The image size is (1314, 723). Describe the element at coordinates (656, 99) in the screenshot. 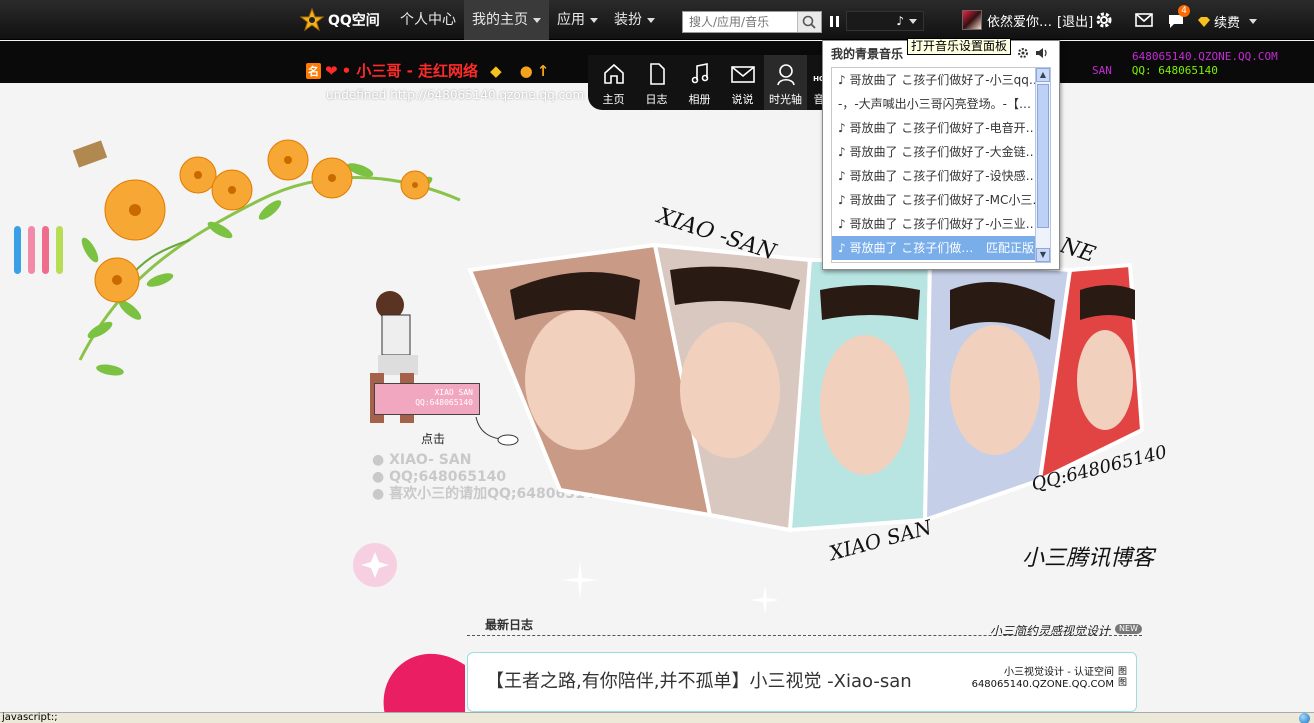

I see `section-label: 日志` at that location.